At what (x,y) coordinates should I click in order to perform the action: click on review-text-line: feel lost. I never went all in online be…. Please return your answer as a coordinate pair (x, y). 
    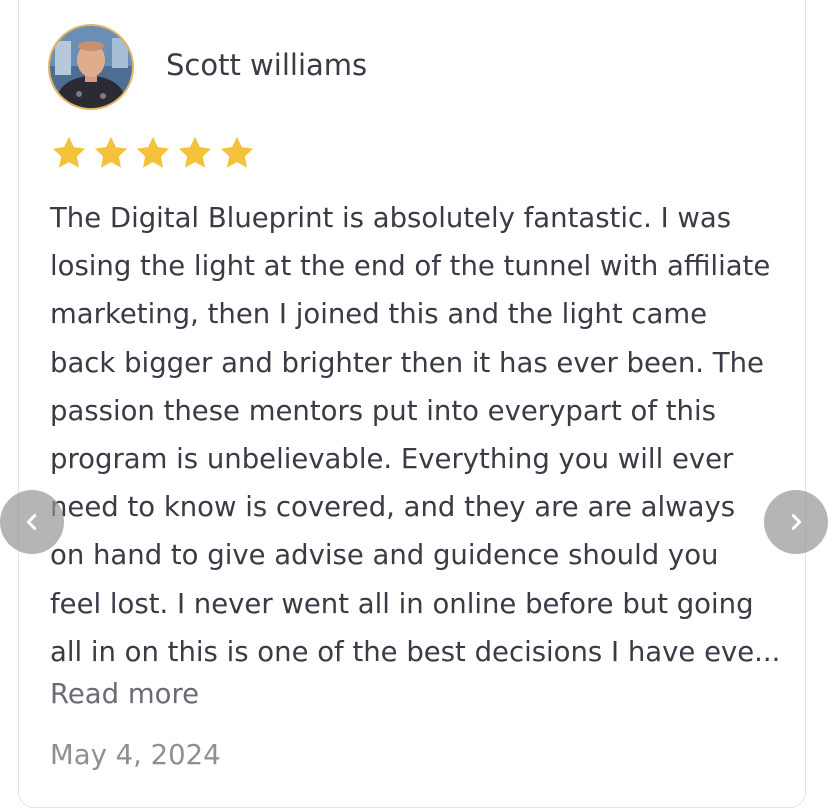
    Looking at the image, I should click on (402, 603).